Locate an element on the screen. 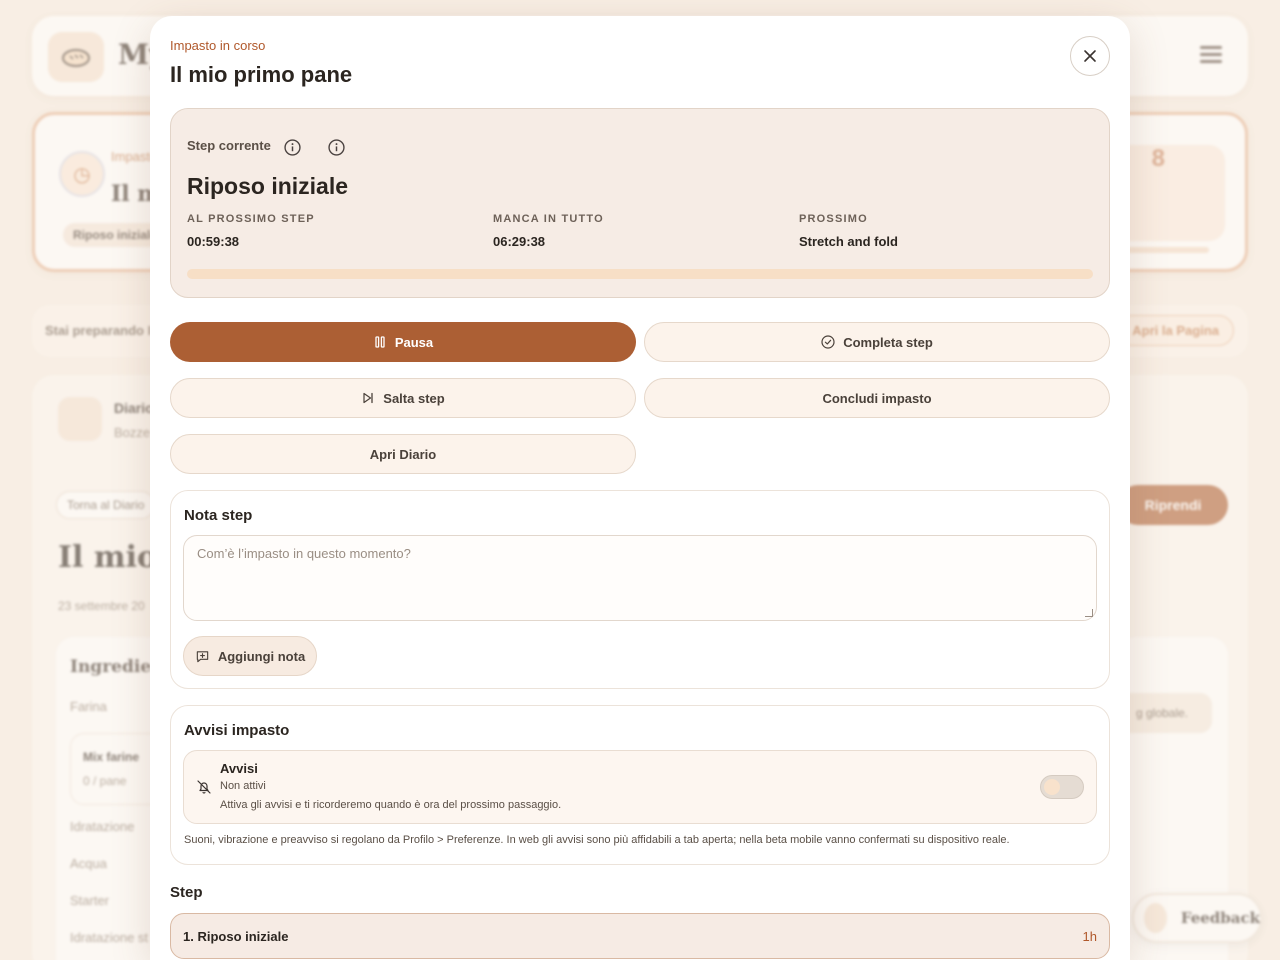 This screenshot has height=960, width=1280. complete-step-label: Completa step is located at coordinates (888, 342).